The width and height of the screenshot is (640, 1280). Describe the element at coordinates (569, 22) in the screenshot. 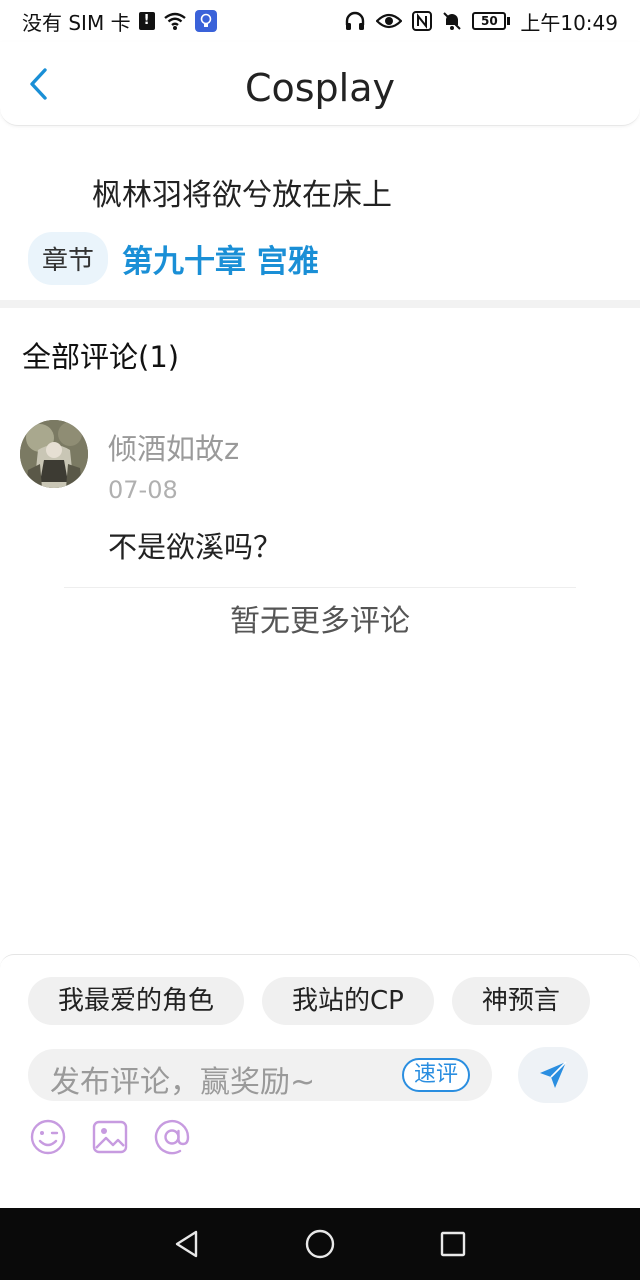

I see `clock: 上午10:49` at that location.